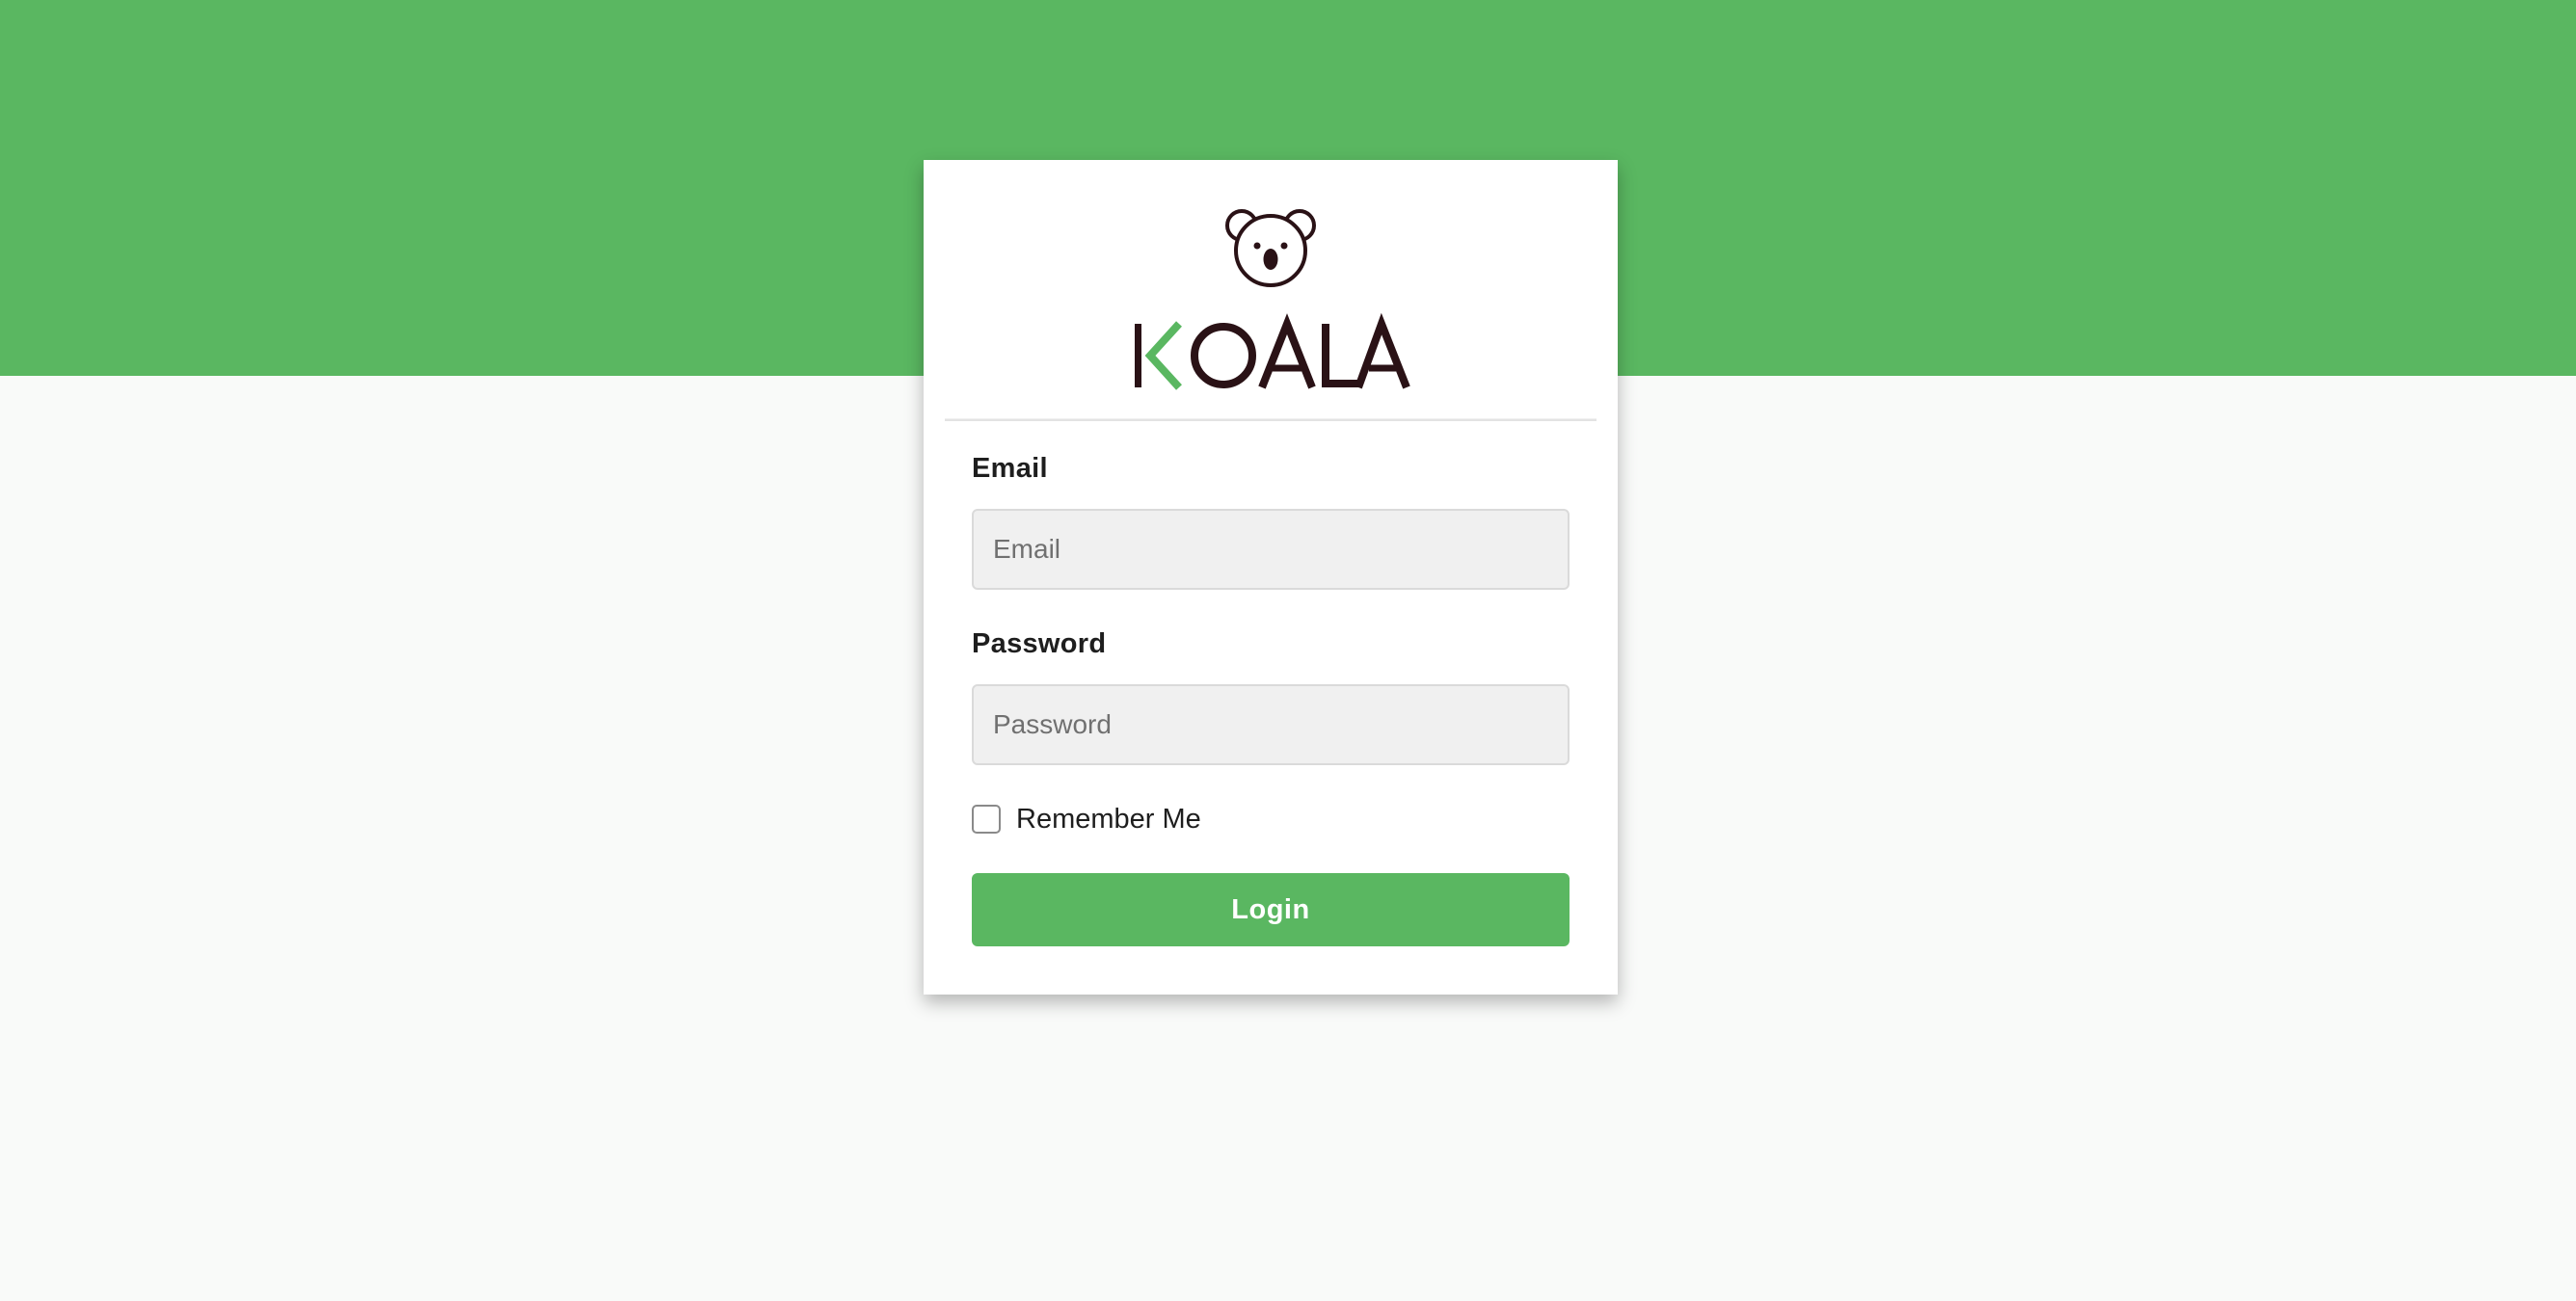 The height and width of the screenshot is (1301, 2576). Describe the element at coordinates (1273, 351) in the screenshot. I see `wordmark-graphic` at that location.